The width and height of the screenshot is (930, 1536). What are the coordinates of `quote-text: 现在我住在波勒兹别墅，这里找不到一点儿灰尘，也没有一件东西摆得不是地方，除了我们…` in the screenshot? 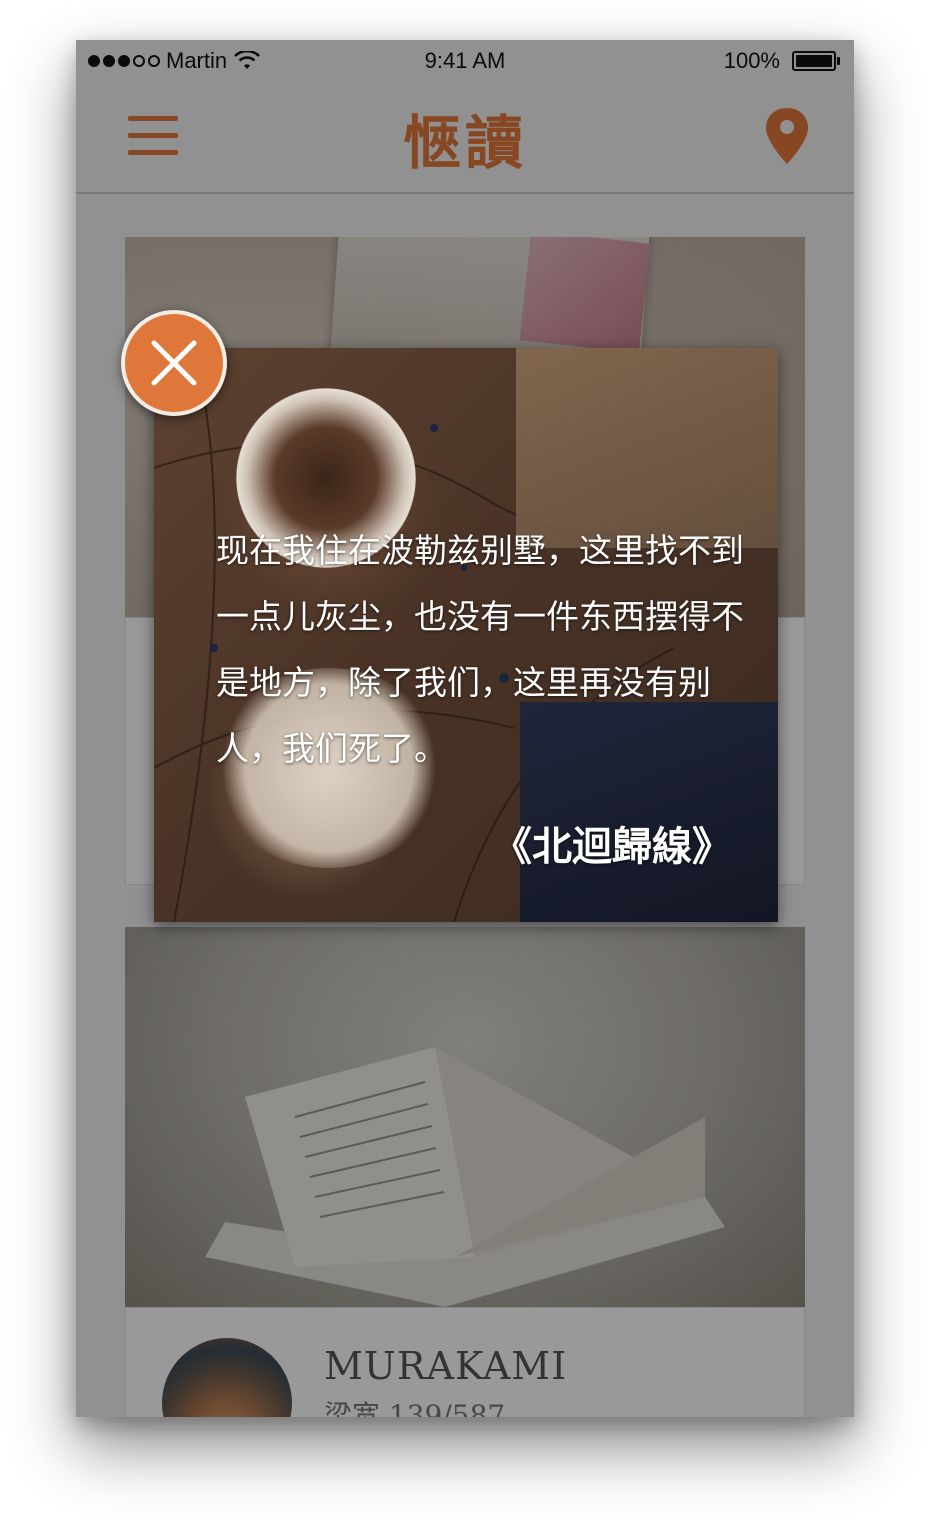 It's located at (480, 649).